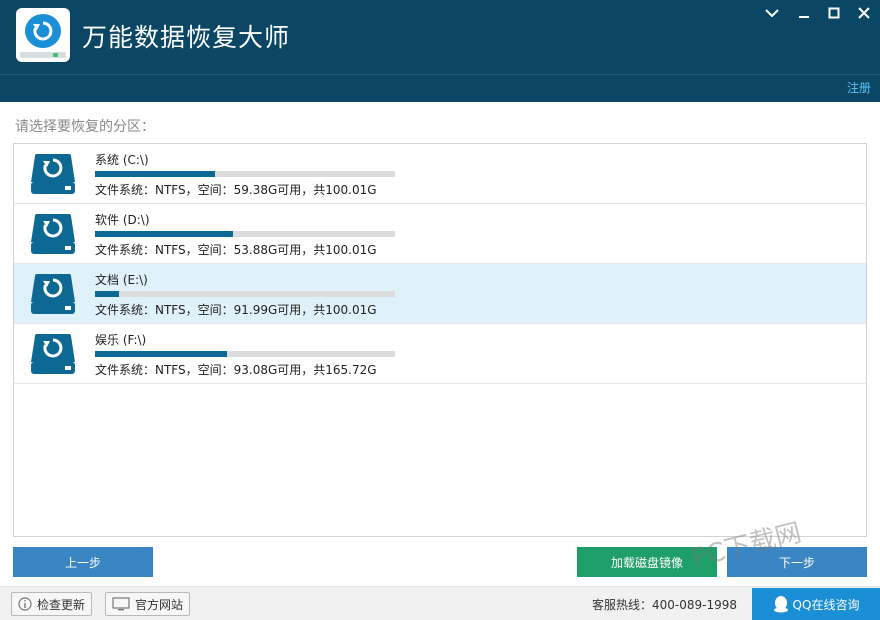 Image resolution: width=880 pixels, height=620 pixels. What do you see at coordinates (236, 310) in the screenshot?
I see `partition-info: 文件系统：NTFS，空间：91.99G可用，共100.01G` at bounding box center [236, 310].